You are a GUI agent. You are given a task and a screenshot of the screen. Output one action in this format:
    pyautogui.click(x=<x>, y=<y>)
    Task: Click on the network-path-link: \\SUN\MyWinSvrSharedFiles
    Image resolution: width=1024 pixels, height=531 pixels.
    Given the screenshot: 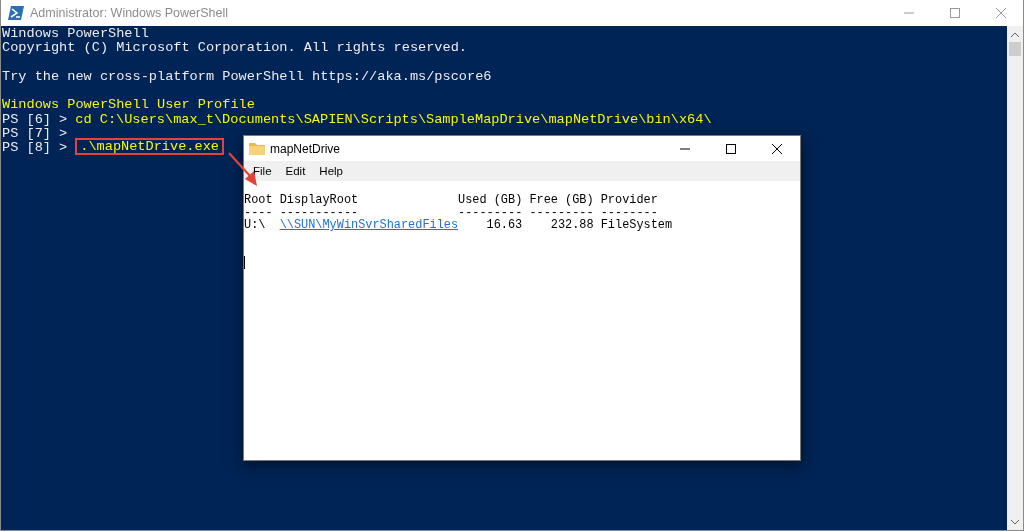 What is the action you would take?
    pyautogui.click(x=369, y=225)
    